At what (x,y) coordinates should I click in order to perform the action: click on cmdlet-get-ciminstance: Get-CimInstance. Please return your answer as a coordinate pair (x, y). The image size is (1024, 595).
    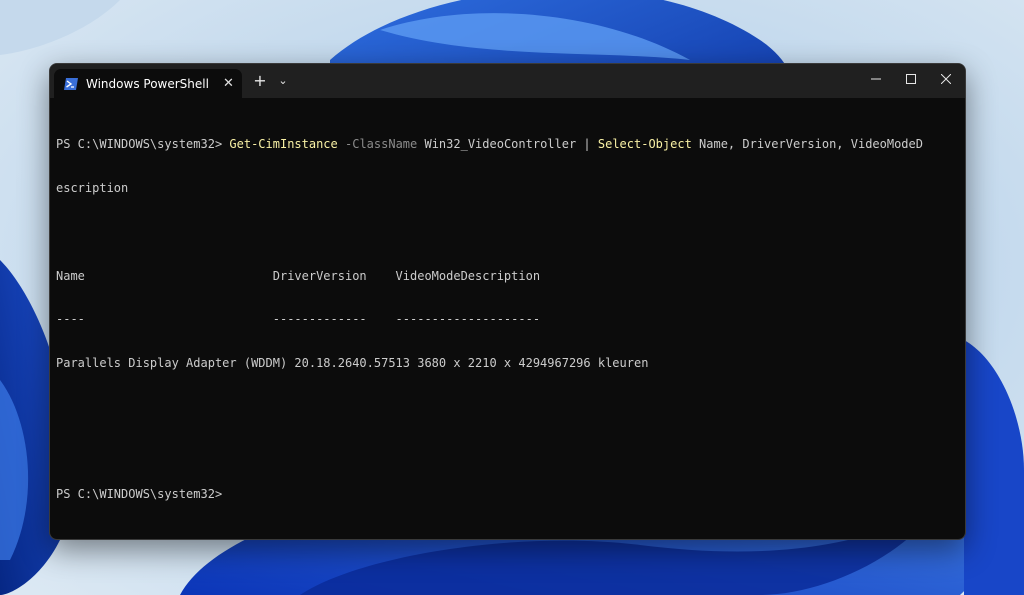
    Looking at the image, I should click on (283, 144).